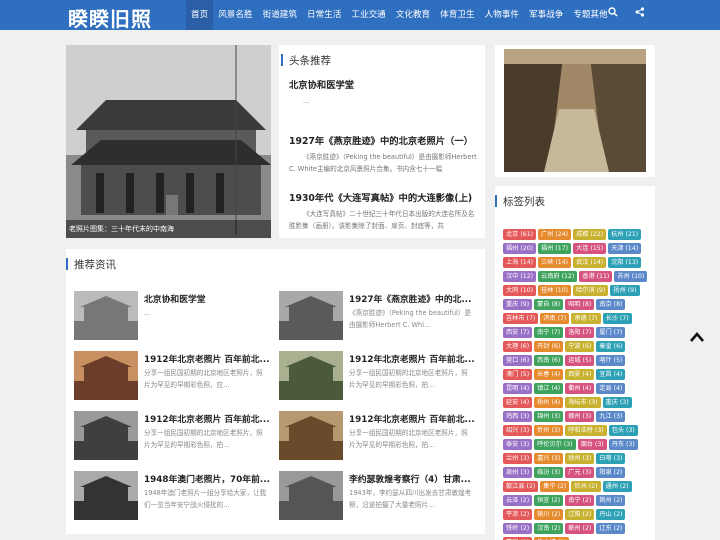  I want to click on tag-item: 南京 (8), so click(611, 304).